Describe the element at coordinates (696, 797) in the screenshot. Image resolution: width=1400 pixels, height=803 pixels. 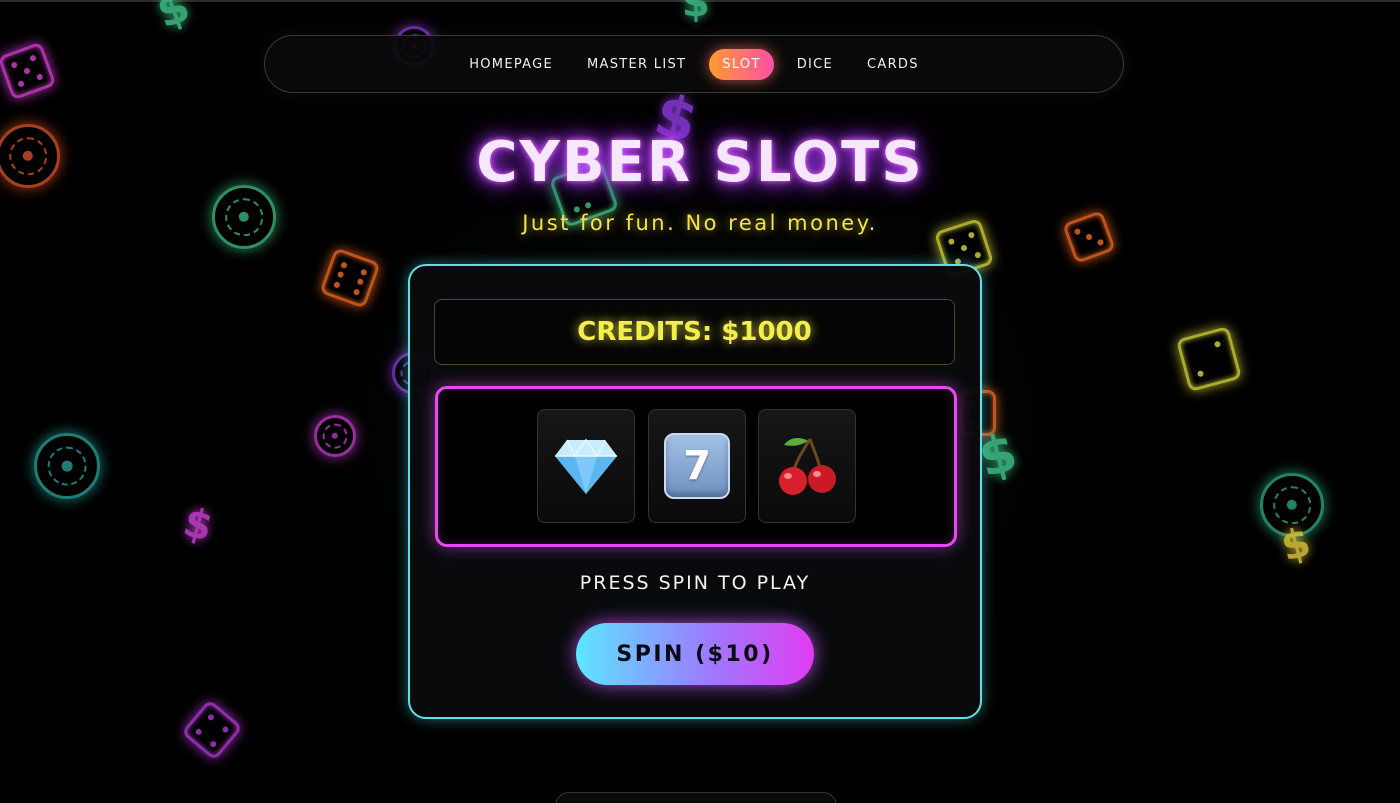
I see `bottom-panel-edge` at that location.